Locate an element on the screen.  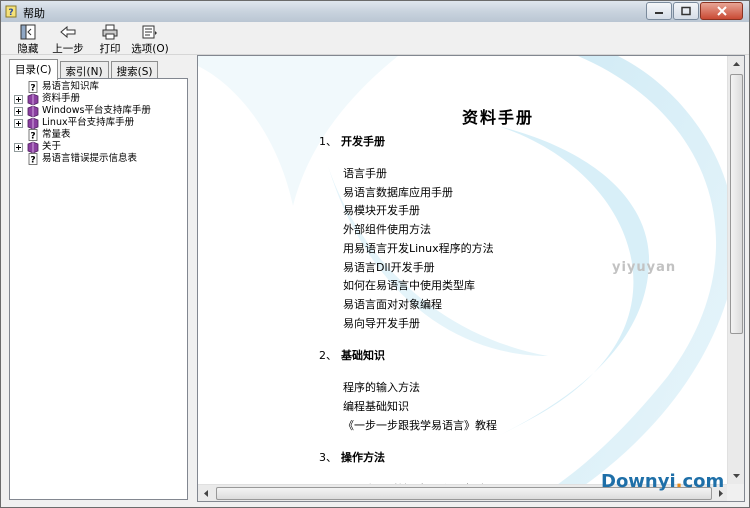
close-button is located at coordinates (721, 11).